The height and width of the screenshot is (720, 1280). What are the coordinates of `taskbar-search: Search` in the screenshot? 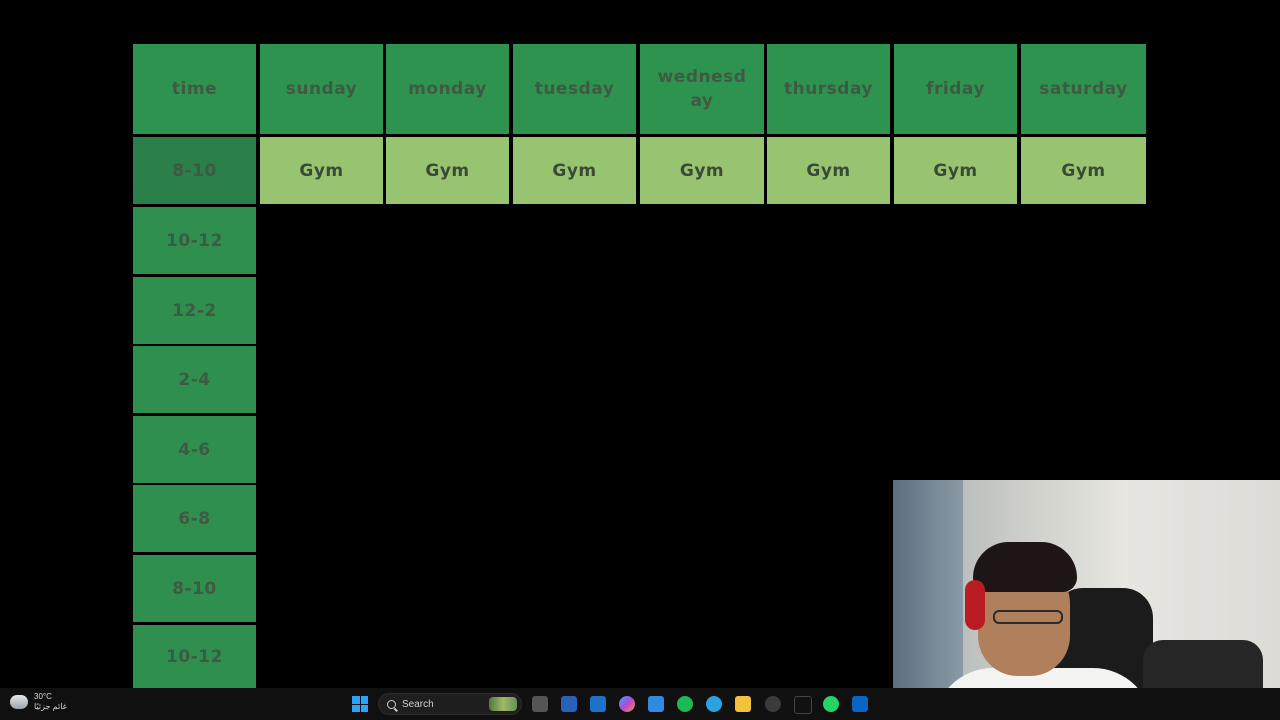 It's located at (450, 704).